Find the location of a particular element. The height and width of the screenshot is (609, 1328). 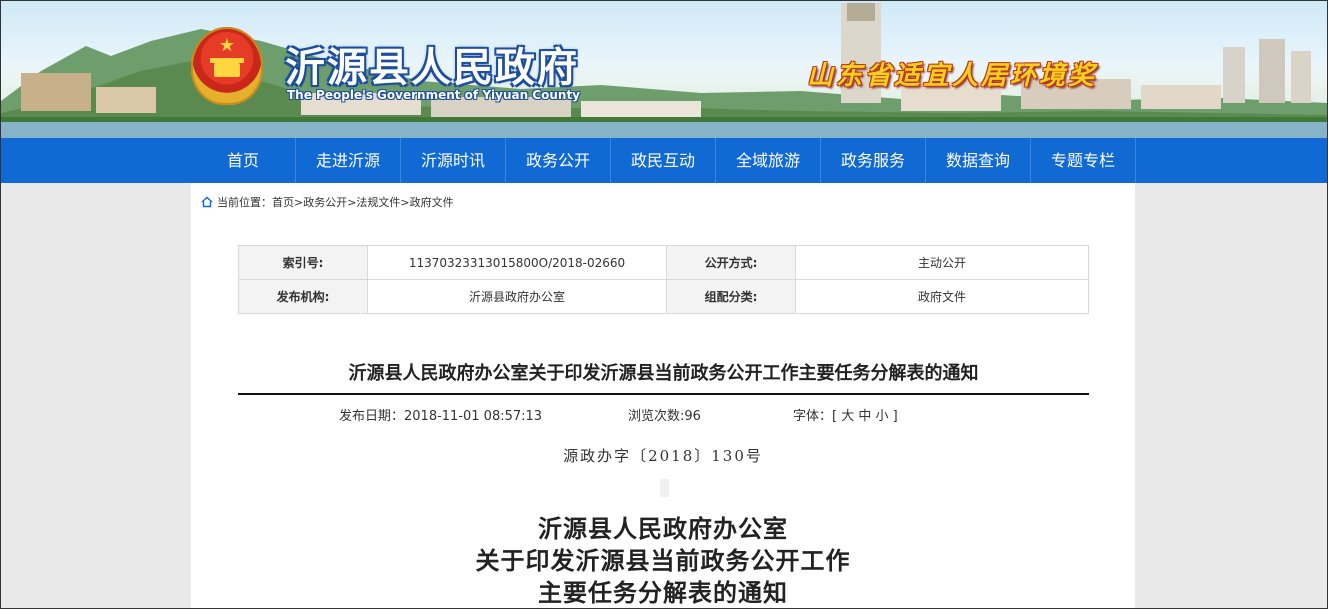

issuer-label: 发布机构: is located at coordinates (303, 296).